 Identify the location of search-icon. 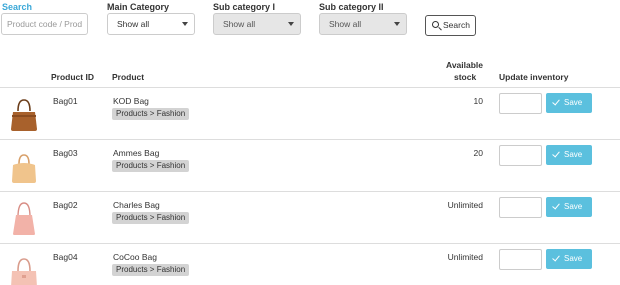
(435, 24).